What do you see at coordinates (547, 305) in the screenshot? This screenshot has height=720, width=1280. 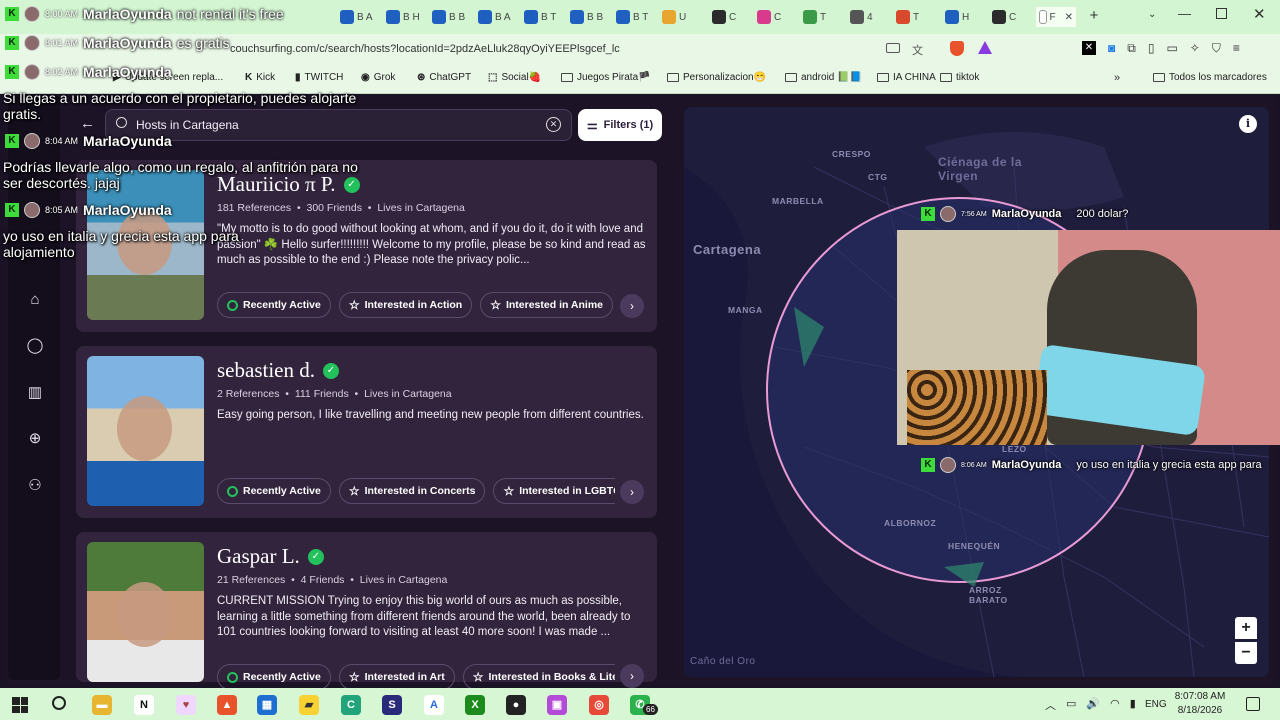 I see `interest-pill: ☆ Interested in Anime` at bounding box center [547, 305].